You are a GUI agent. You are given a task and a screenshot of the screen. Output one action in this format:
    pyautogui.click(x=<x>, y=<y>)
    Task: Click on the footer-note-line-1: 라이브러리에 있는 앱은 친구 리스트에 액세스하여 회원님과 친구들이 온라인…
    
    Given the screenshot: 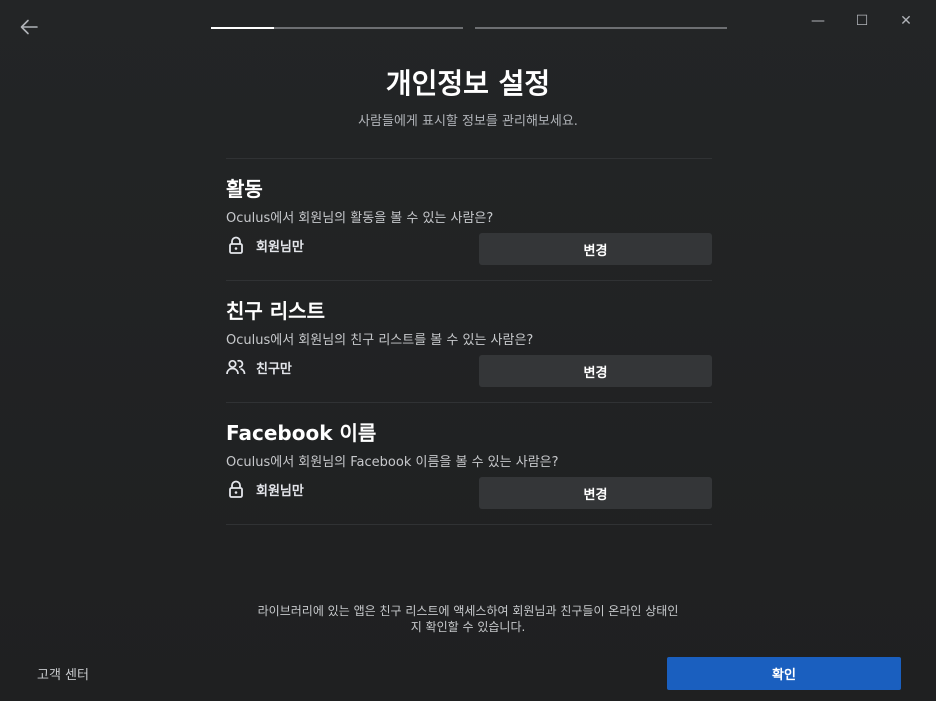 What is the action you would take?
    pyautogui.click(x=468, y=611)
    